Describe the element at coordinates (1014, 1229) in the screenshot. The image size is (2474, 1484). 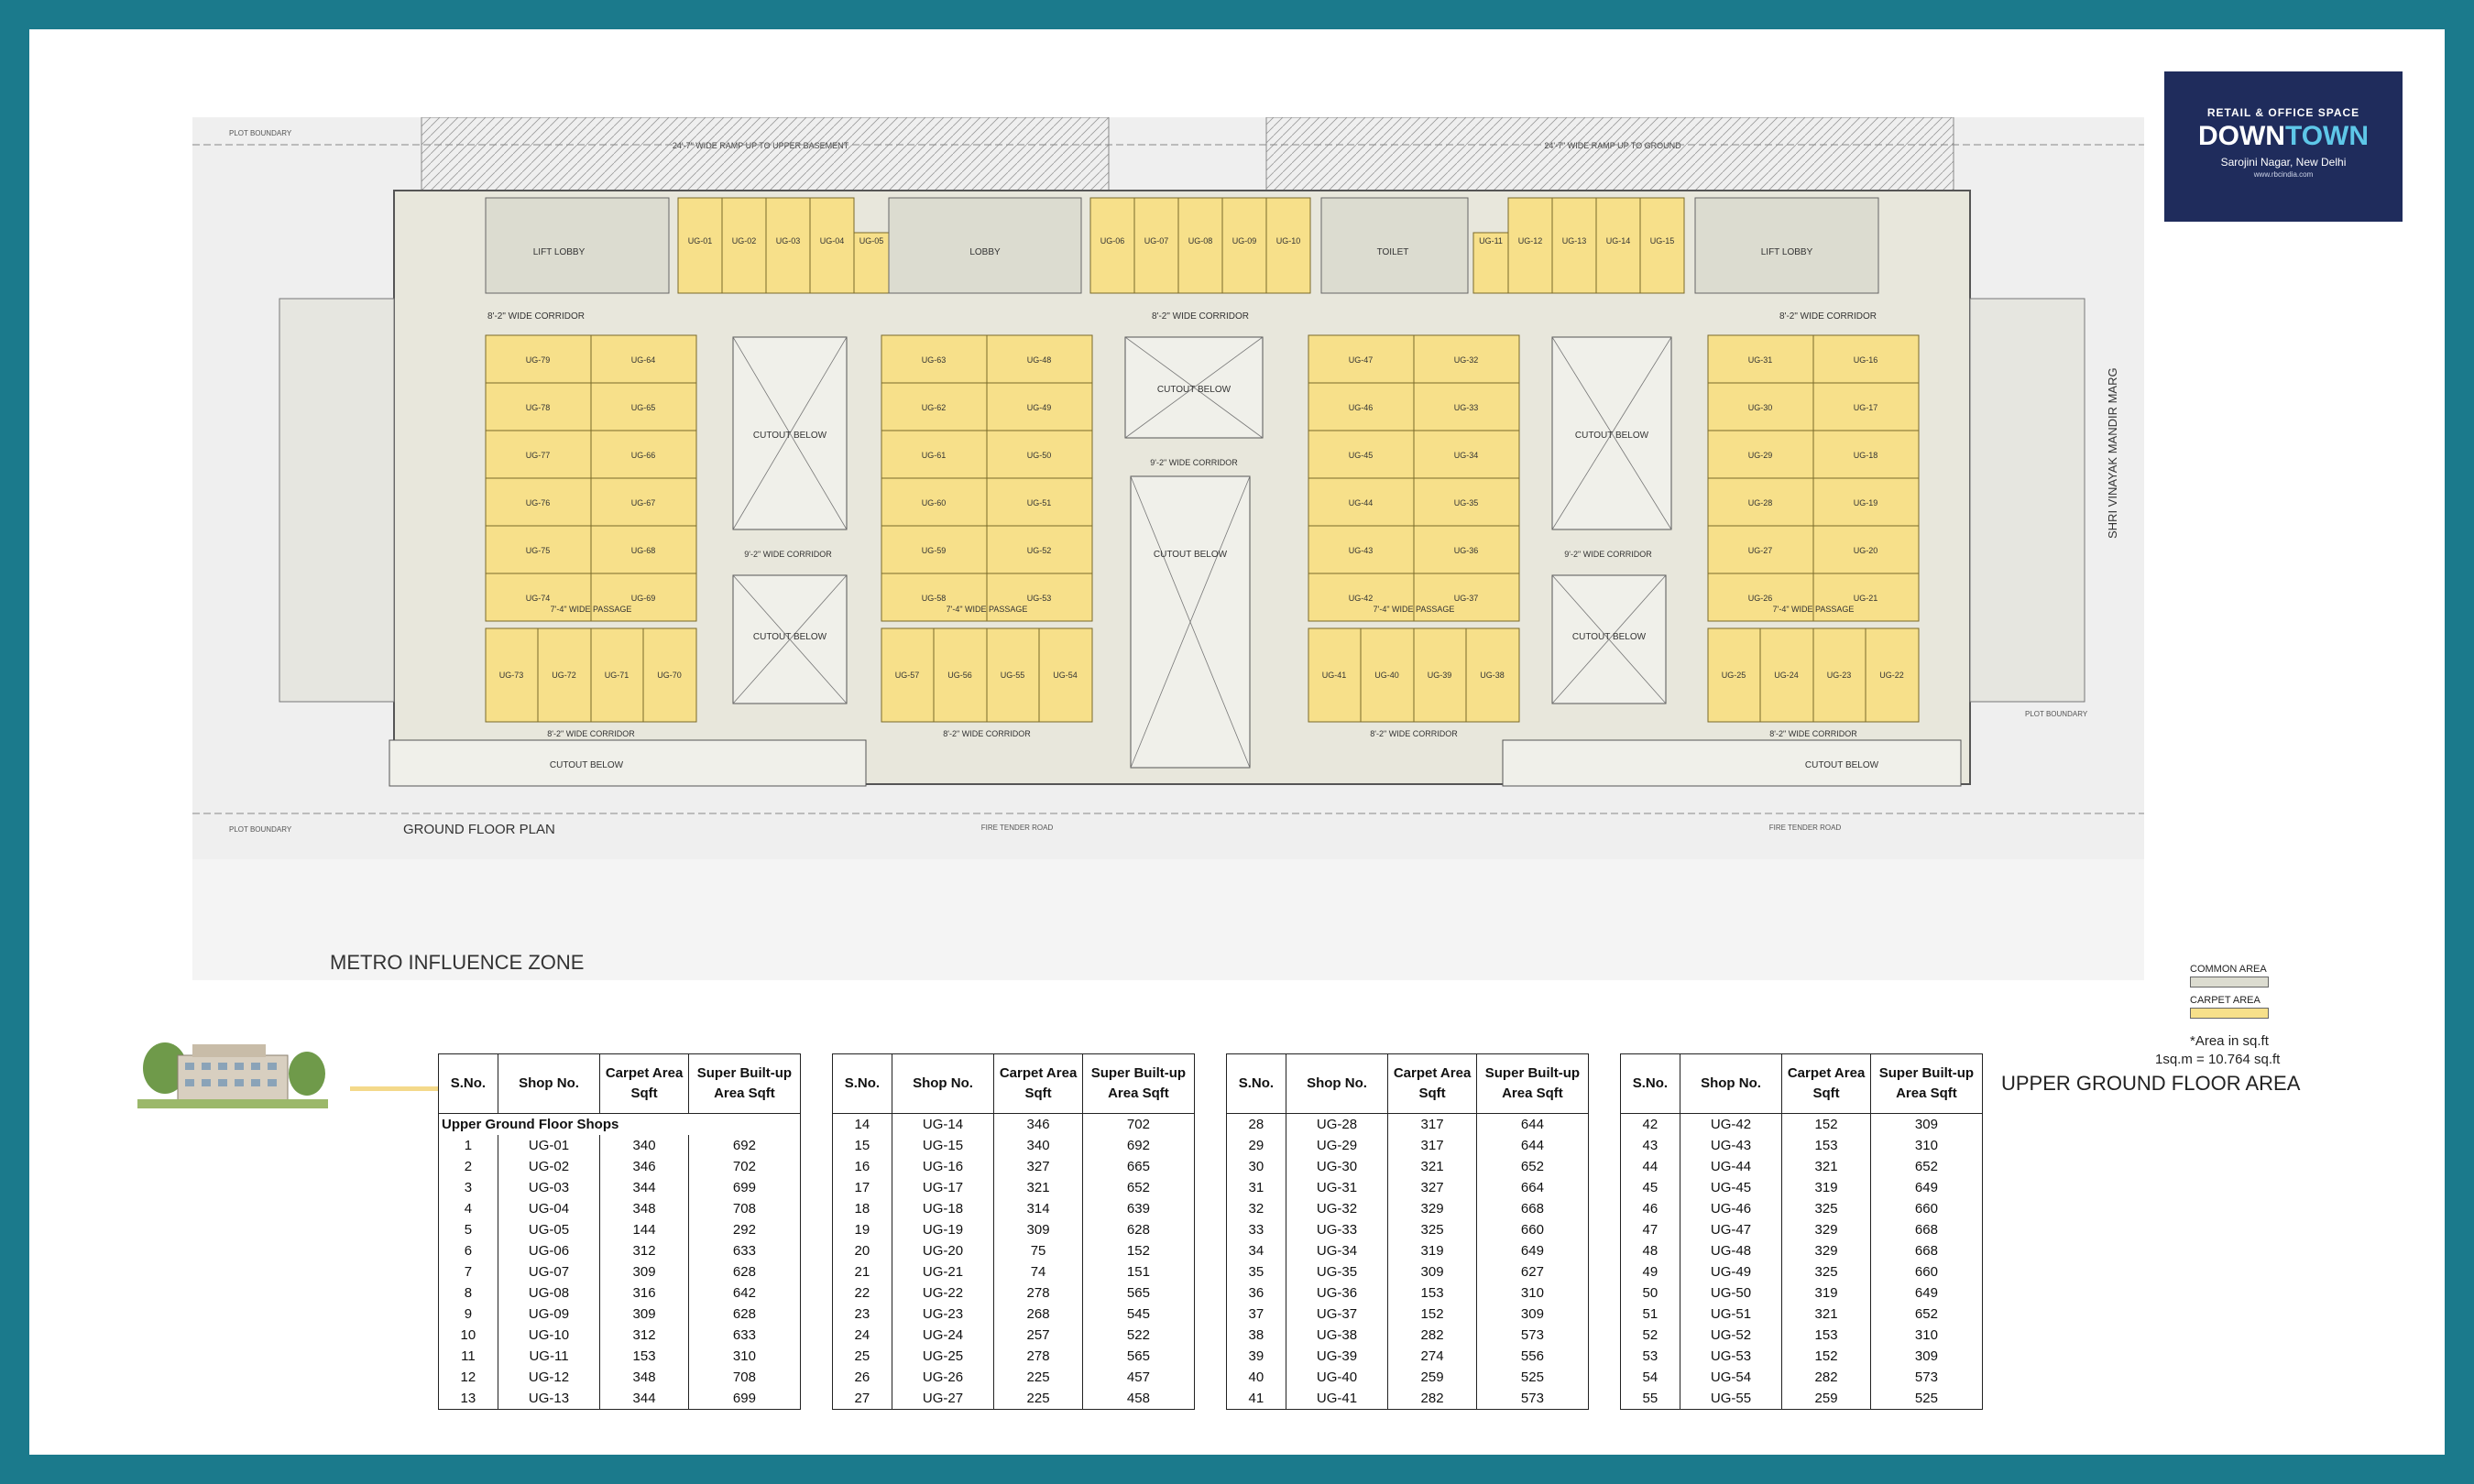
I see `table-row: 19 UG-19 309 628` at that location.